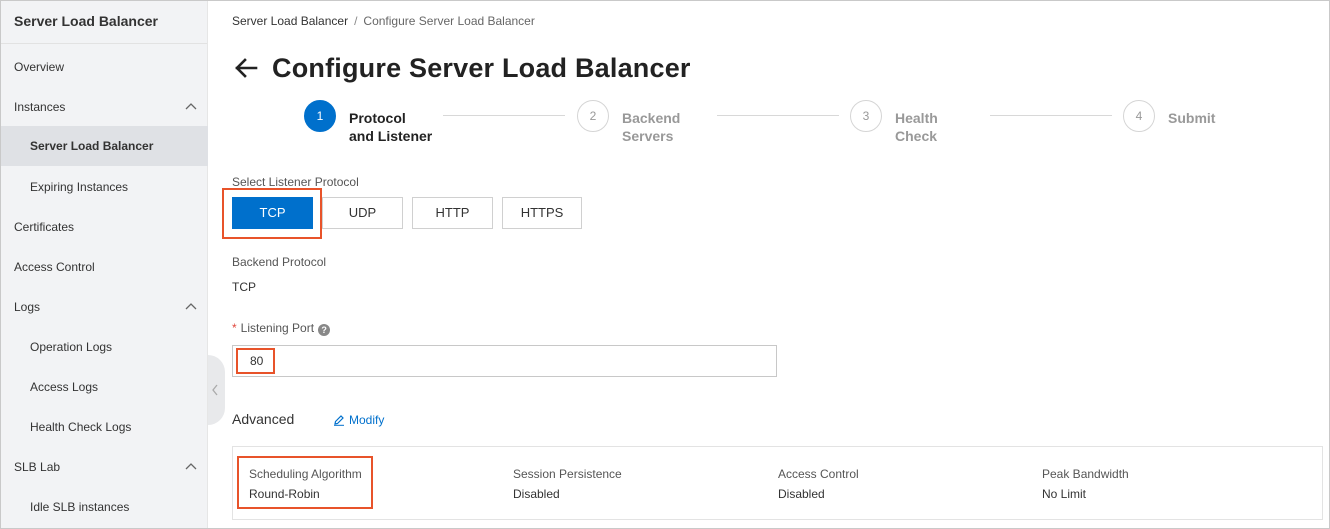 This screenshot has width=1330, height=529. What do you see at coordinates (92, 146) in the screenshot?
I see `sidebar-item-label: Server Load Balancer` at bounding box center [92, 146].